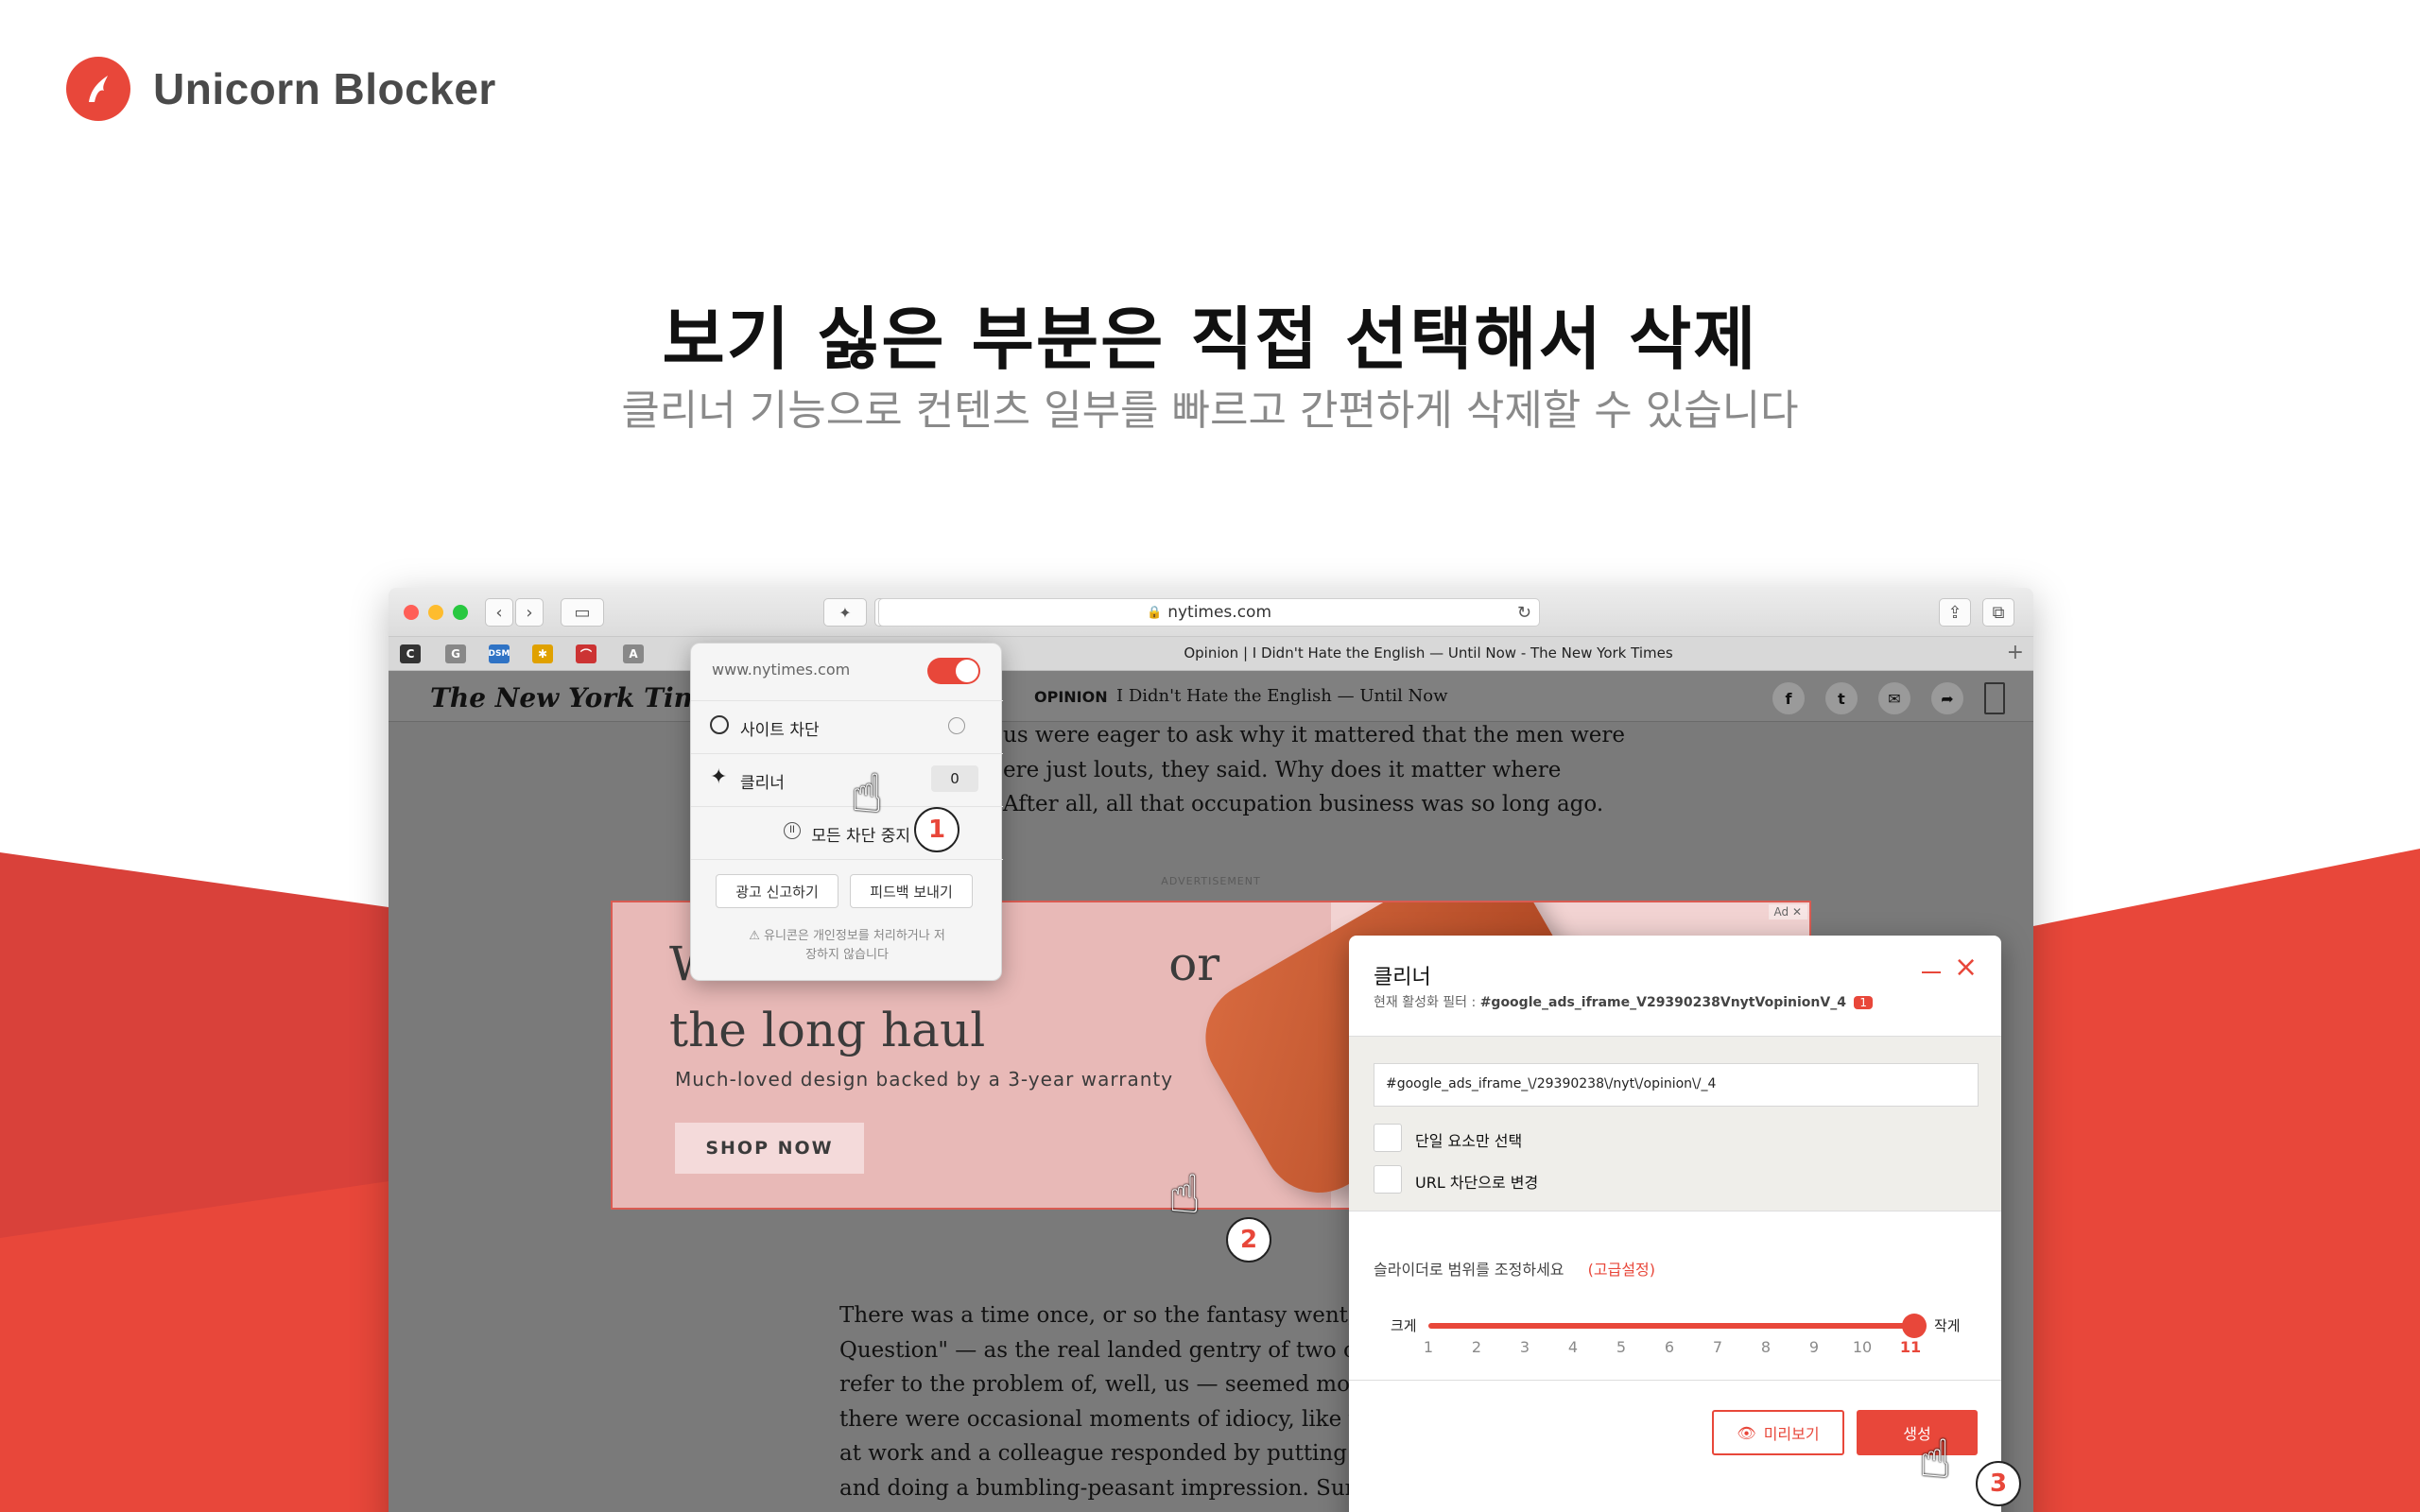  What do you see at coordinates (1211, 881) in the screenshot?
I see `advertisement-label: ADVERTISEMENT` at bounding box center [1211, 881].